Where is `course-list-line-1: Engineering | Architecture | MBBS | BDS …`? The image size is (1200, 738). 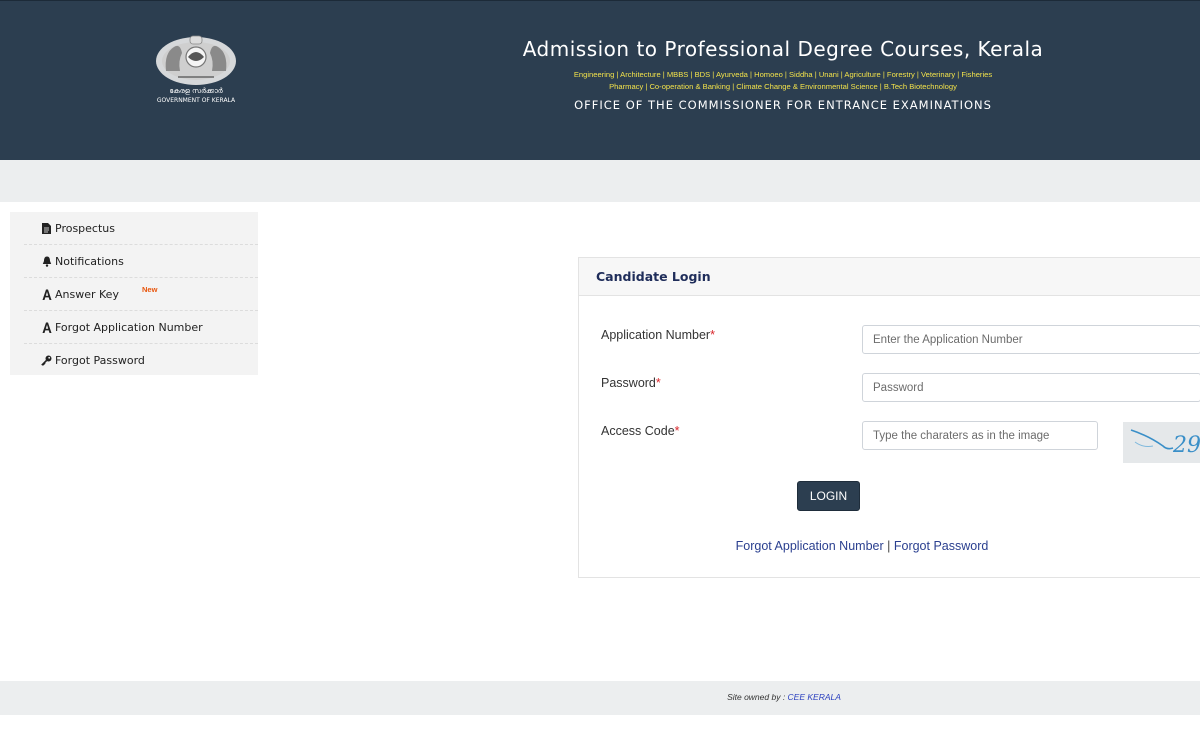
course-list-line-1: Engineering | Architecture | MBBS | BDS … is located at coordinates (783, 74).